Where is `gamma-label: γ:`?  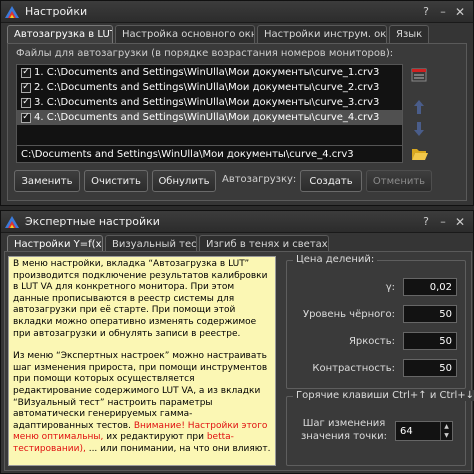
gamma-label: γ: is located at coordinates (390, 287).